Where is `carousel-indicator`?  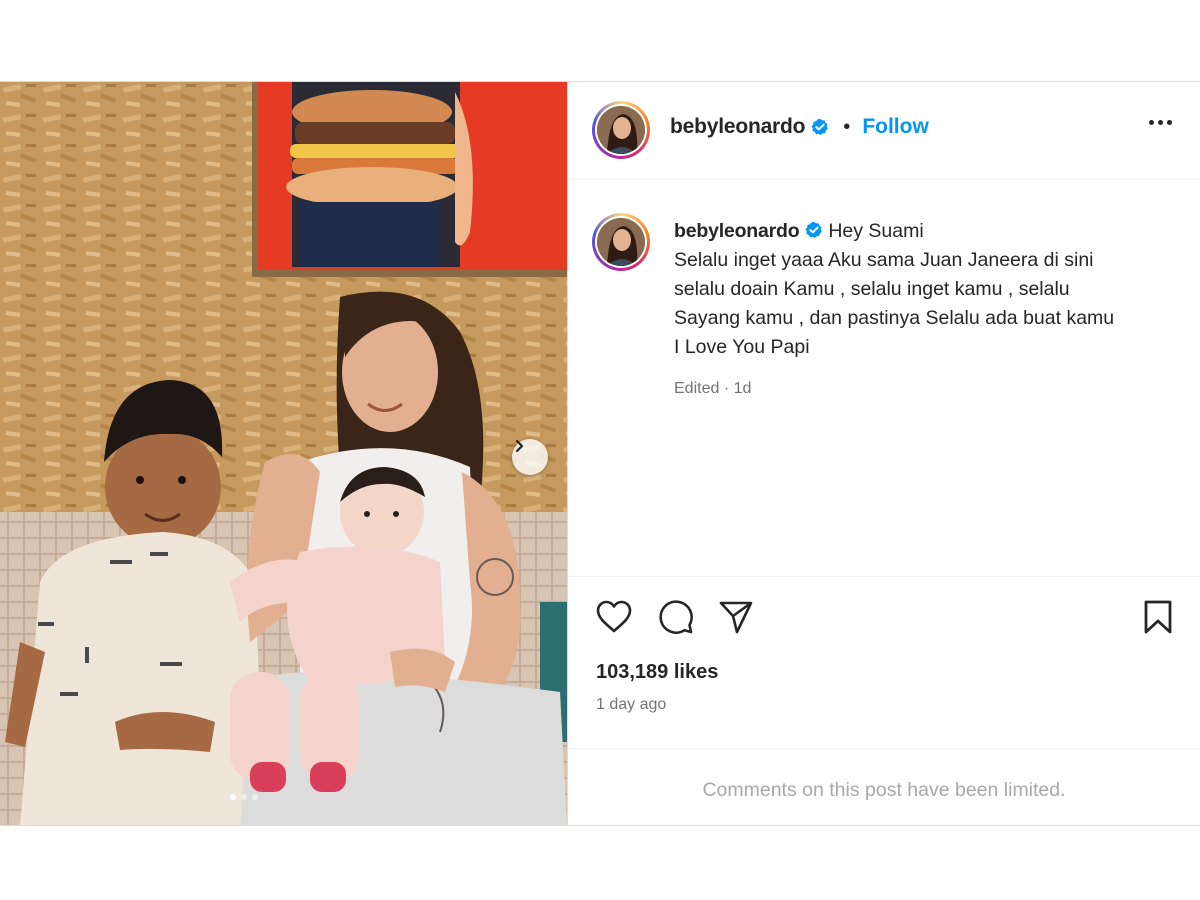 carousel-indicator is located at coordinates (244, 797).